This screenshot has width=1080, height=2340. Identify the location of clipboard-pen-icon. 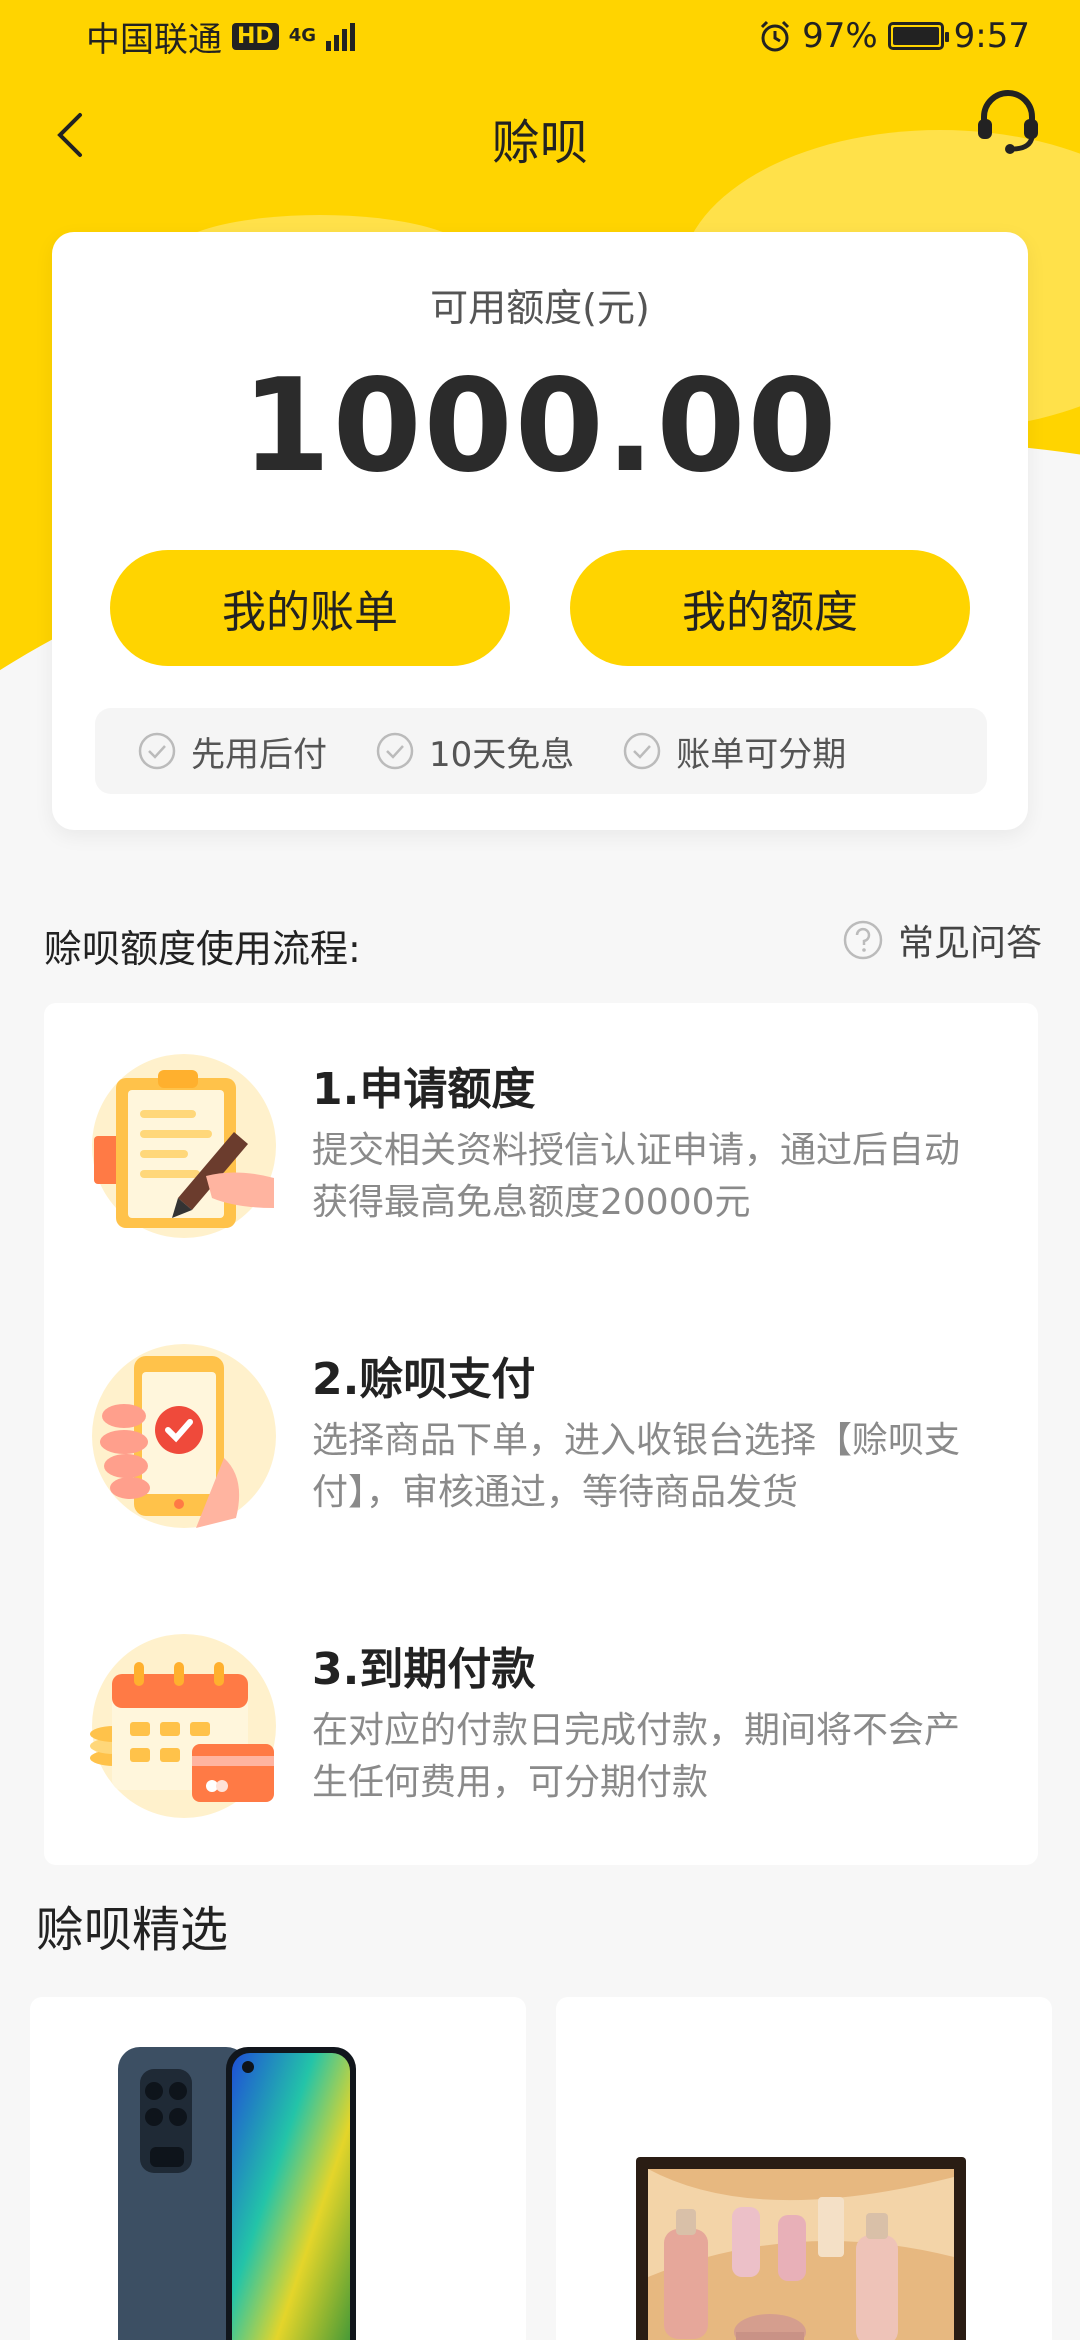
(184, 1146).